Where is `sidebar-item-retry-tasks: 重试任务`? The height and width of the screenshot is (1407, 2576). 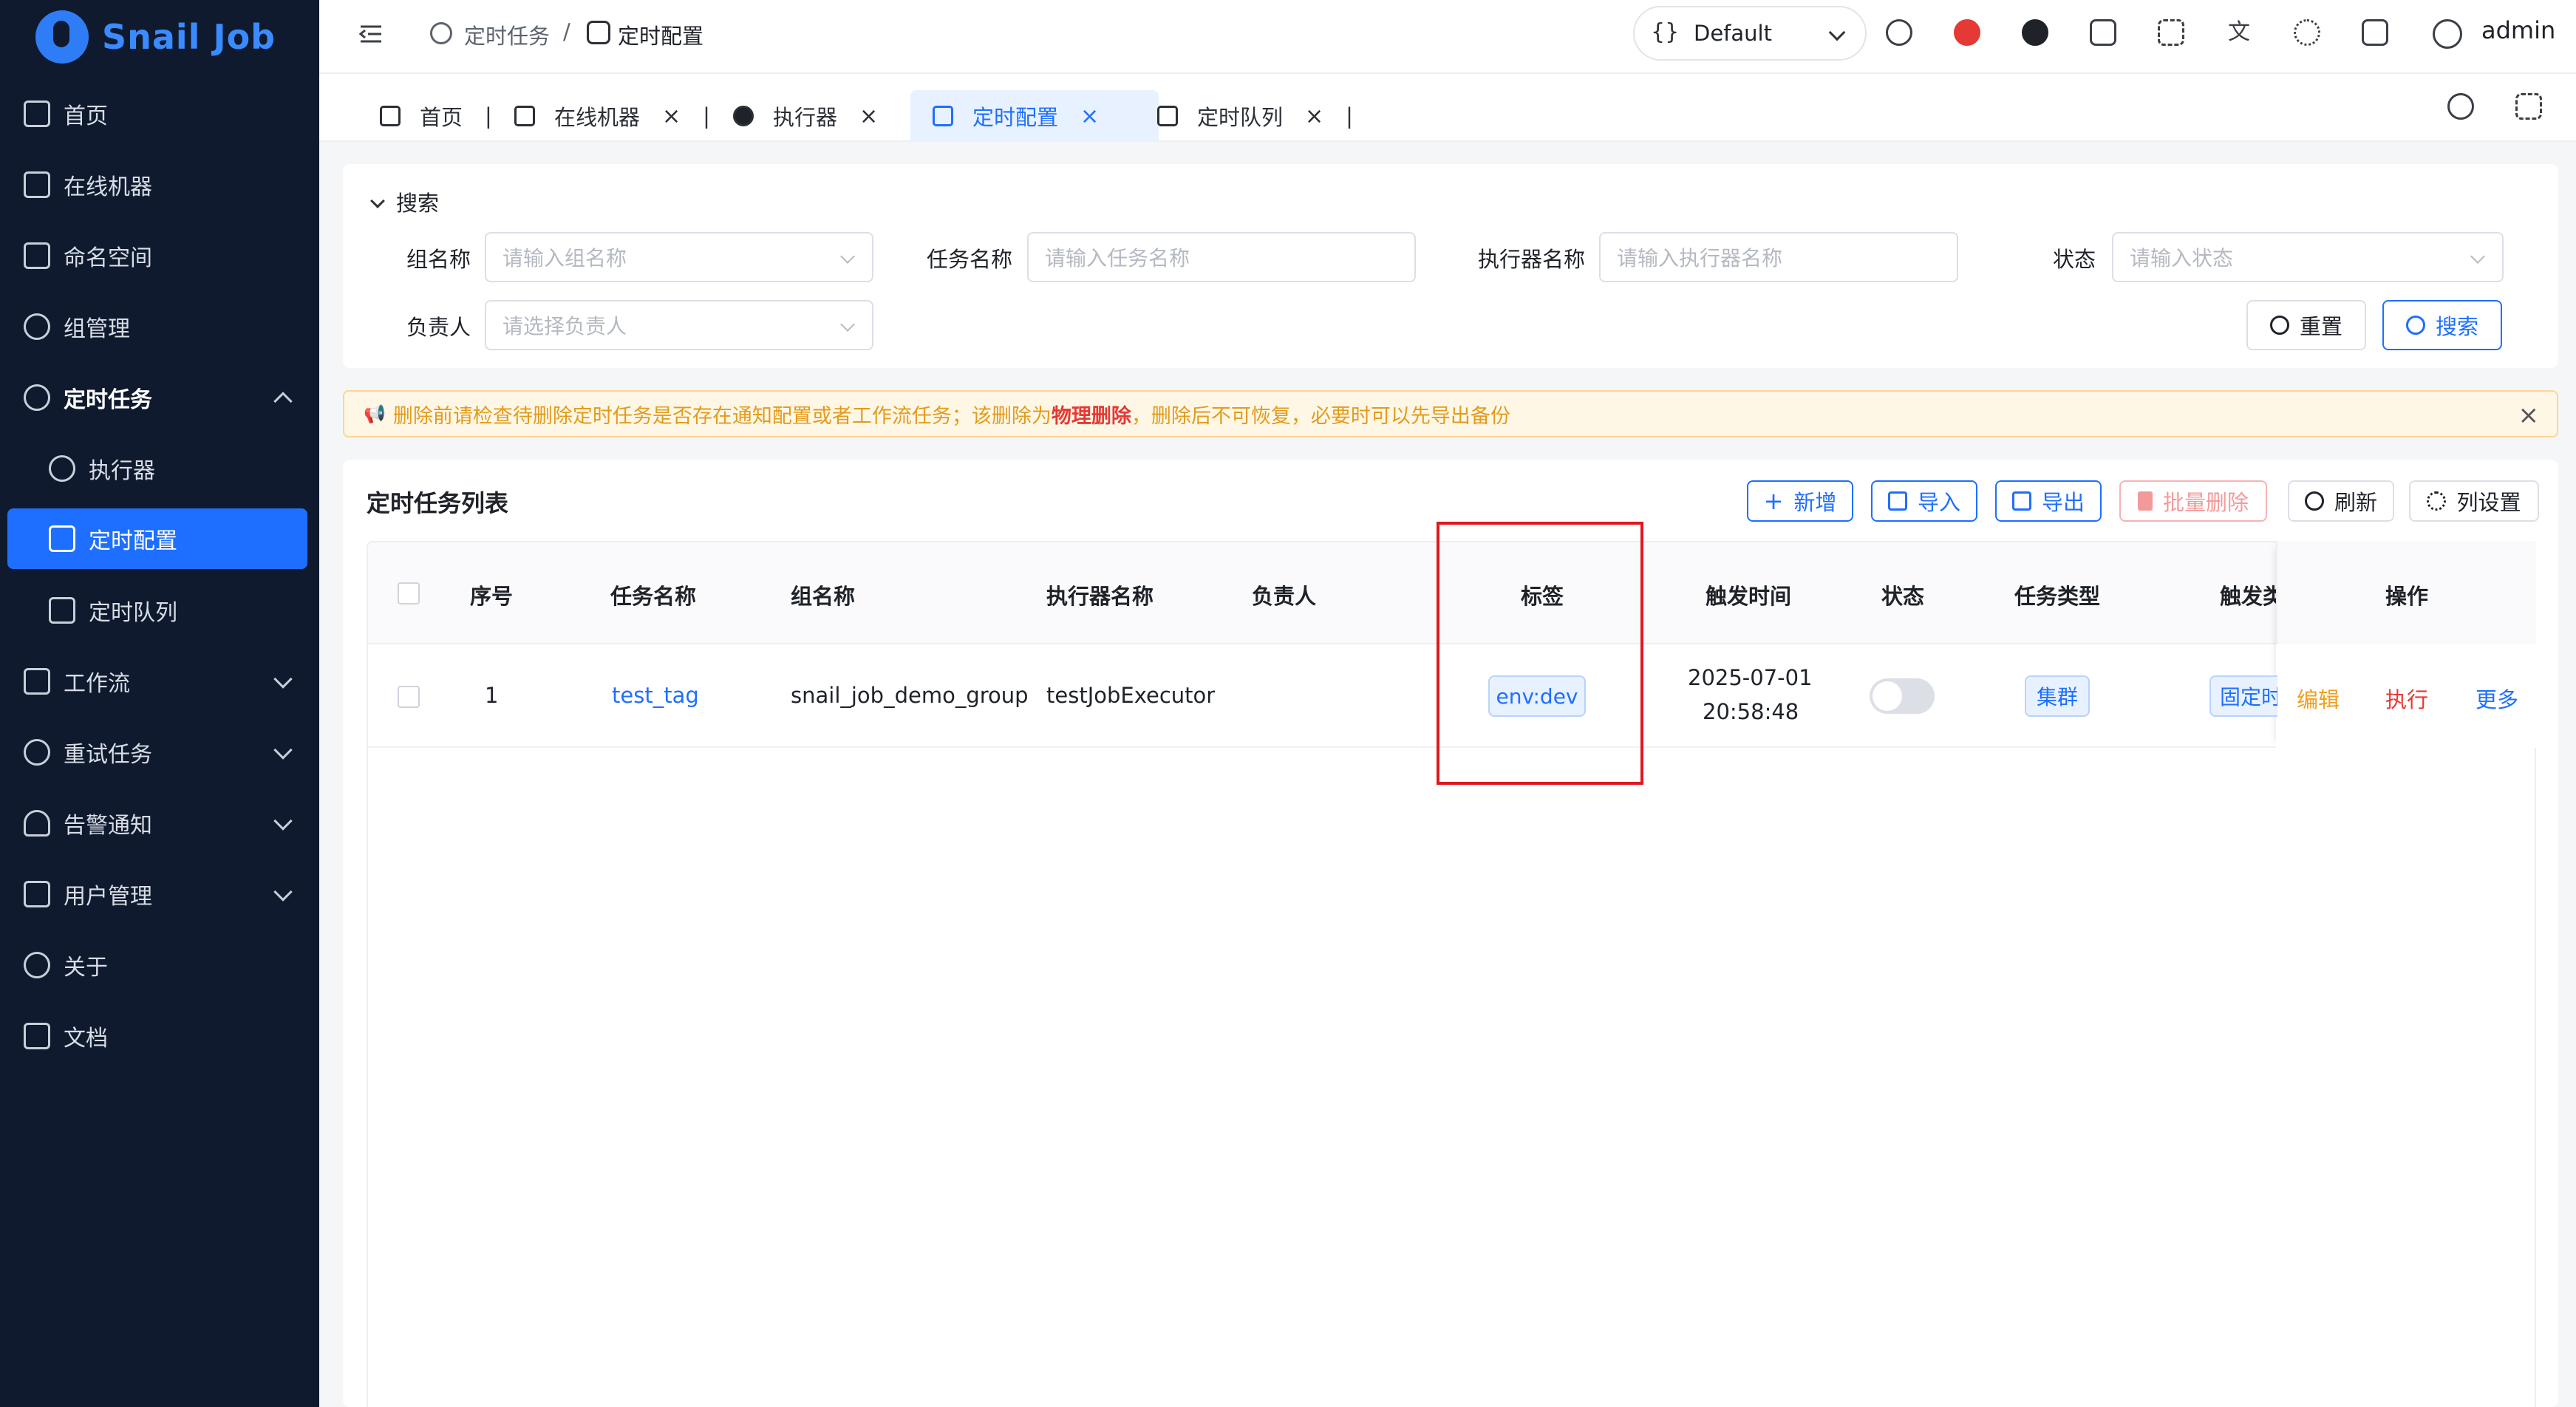
sidebar-item-retry-tasks: 重试任务 is located at coordinates (159, 752).